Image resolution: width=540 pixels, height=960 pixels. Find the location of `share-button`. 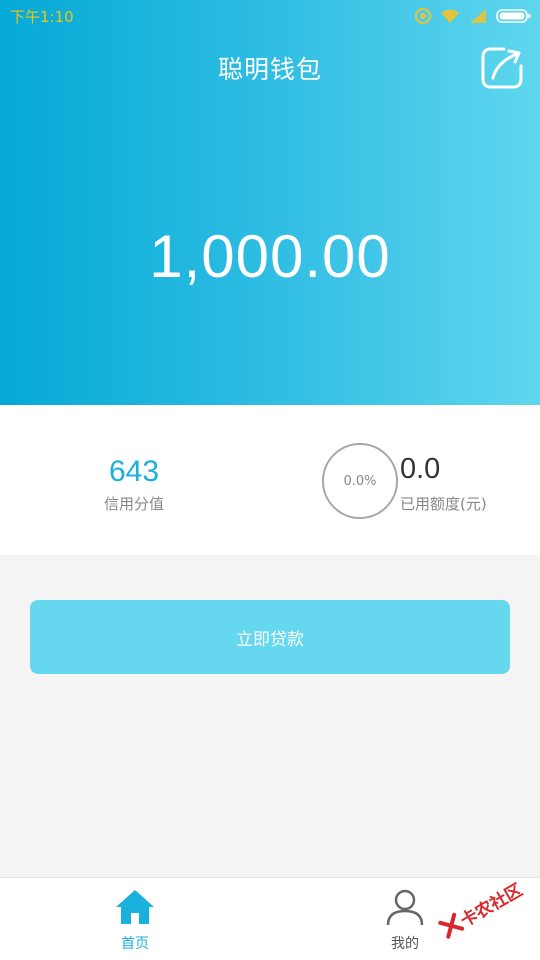

share-button is located at coordinates (502, 68).